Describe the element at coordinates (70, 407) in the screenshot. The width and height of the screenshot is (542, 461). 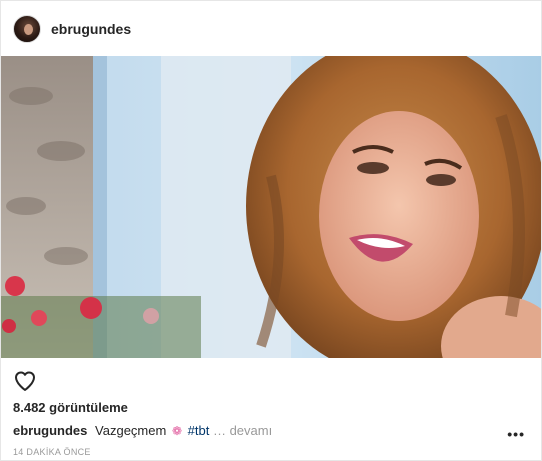
I see `view-count: 8.482 görüntüleme` at that location.